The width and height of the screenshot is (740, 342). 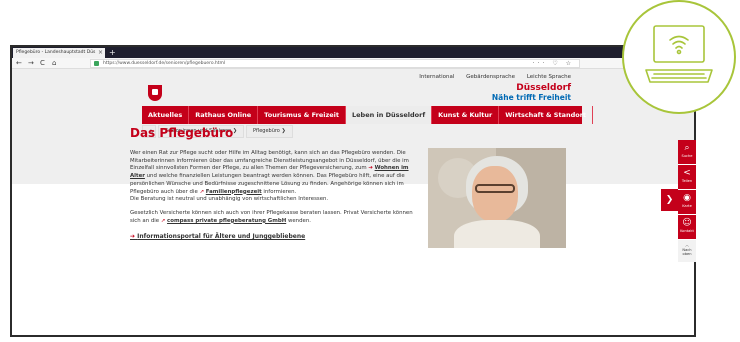 I want to click on menu-item-aktuelles: Aktuelles, so click(x=166, y=115).